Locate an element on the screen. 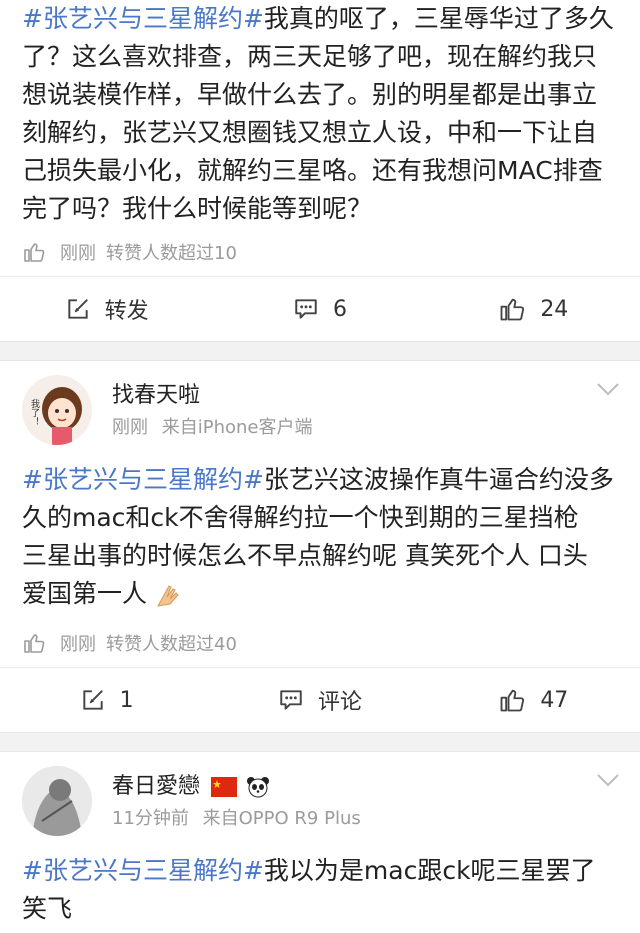  avatar is located at coordinates (57, 801).